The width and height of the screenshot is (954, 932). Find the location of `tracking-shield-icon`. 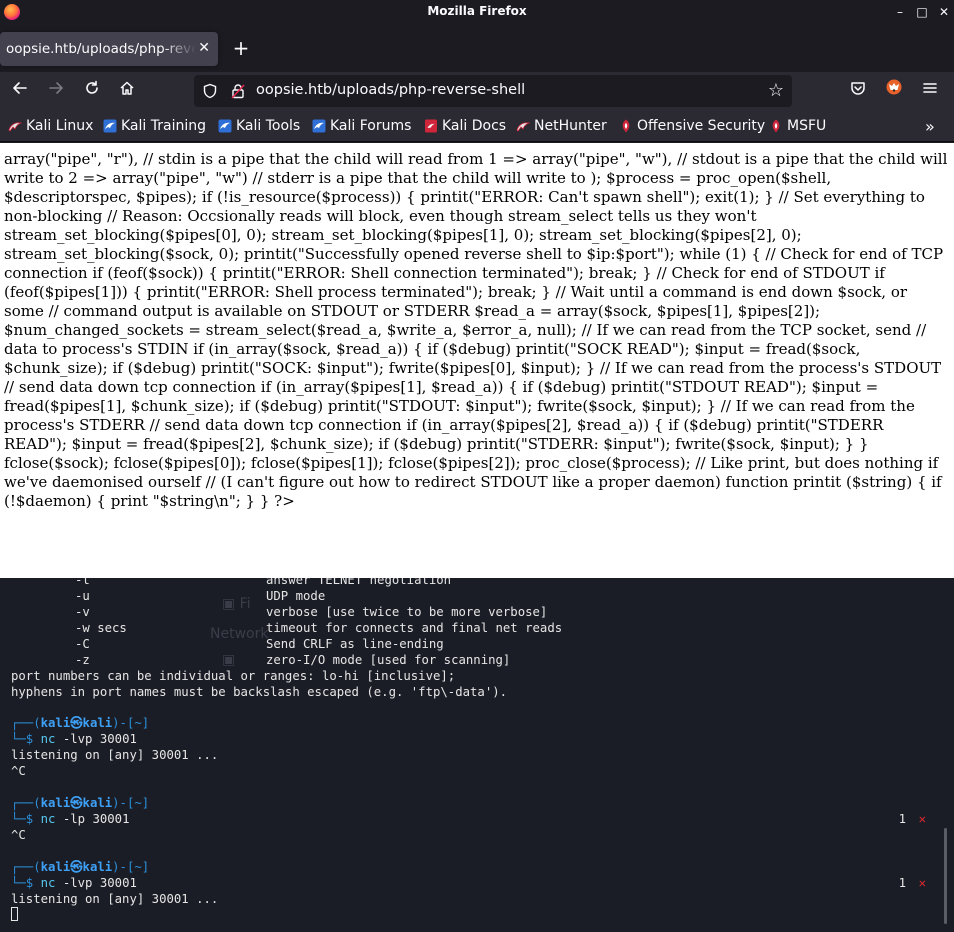

tracking-shield-icon is located at coordinates (210, 91).